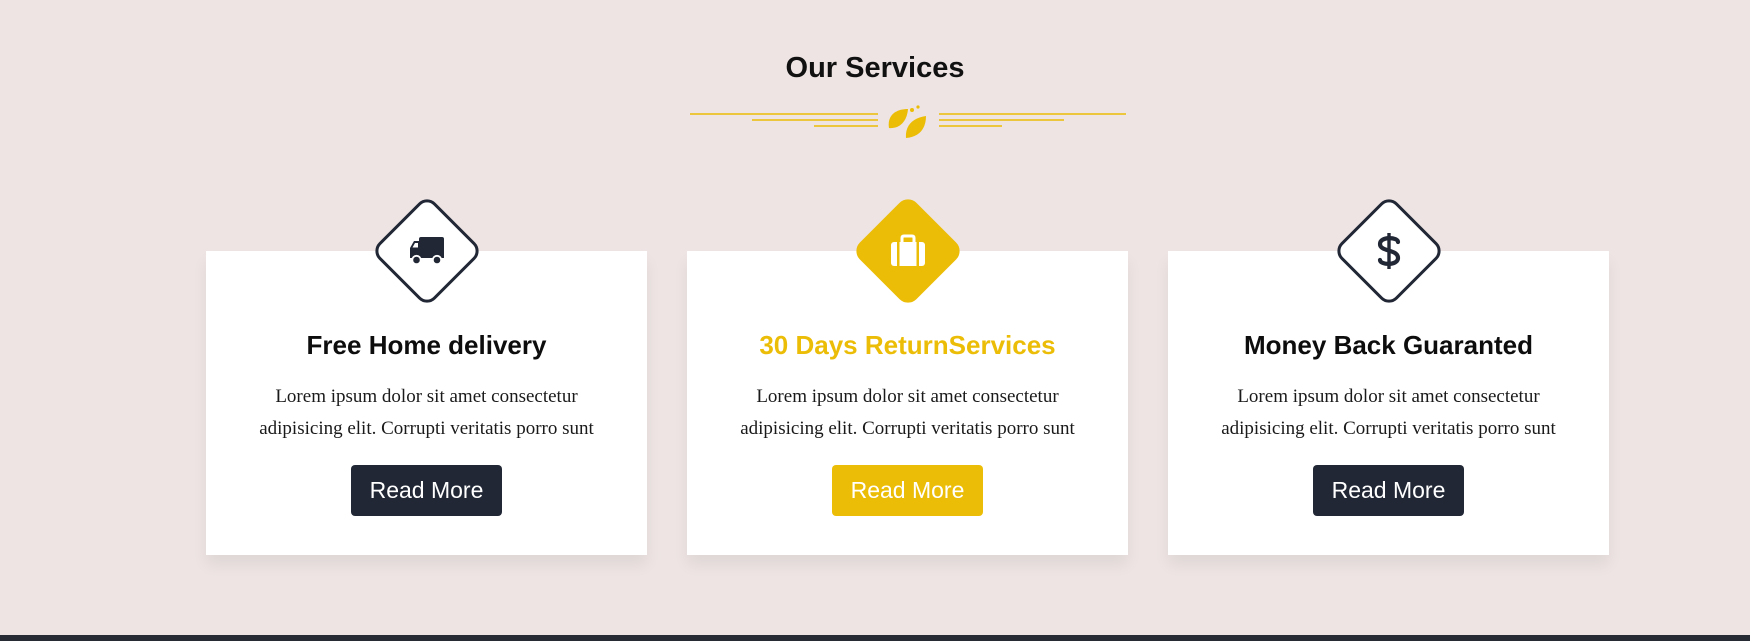 The width and height of the screenshot is (1750, 641). I want to click on footer-strip, so click(875, 638).